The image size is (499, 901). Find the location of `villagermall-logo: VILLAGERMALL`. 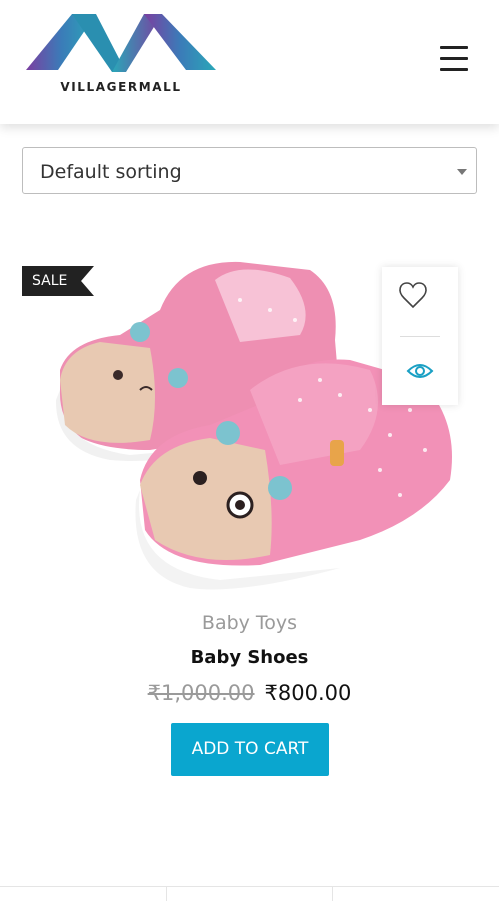

villagermall-logo: VILLAGERMALL is located at coordinates (121, 59).